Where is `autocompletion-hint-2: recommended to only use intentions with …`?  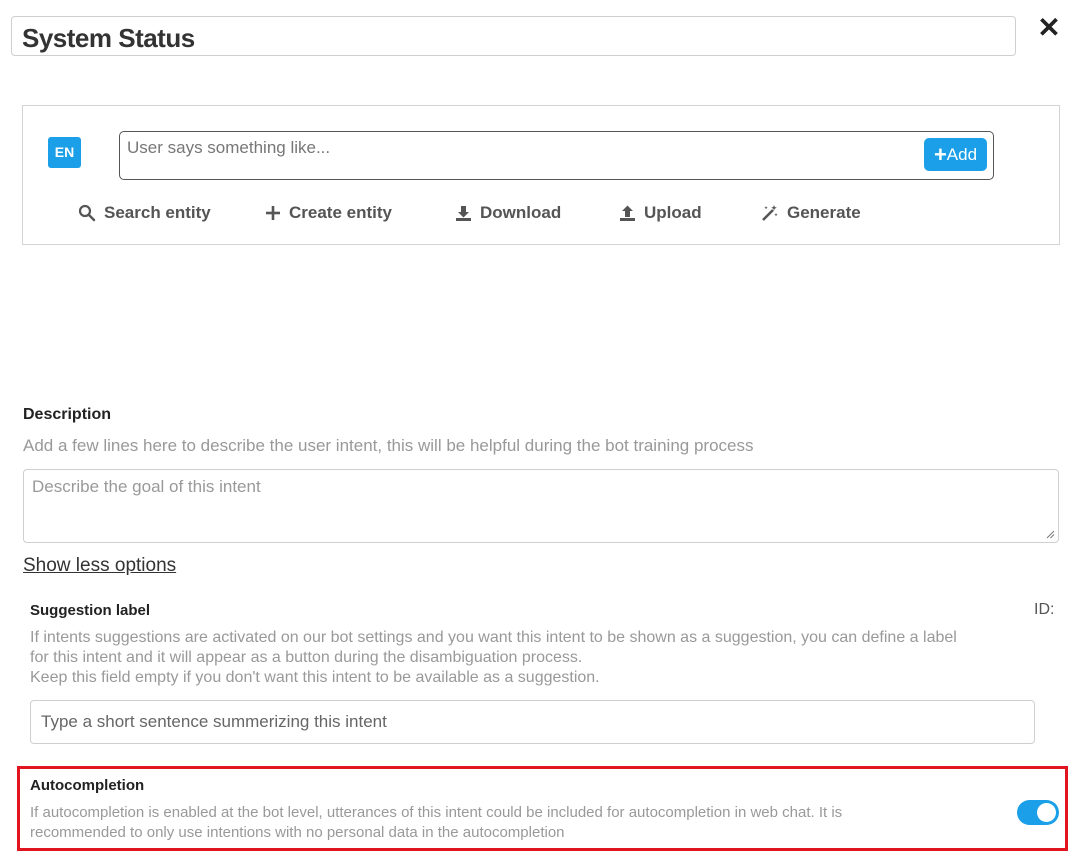 autocompletion-hint-2: recommended to only use intentions with … is located at coordinates (297, 832).